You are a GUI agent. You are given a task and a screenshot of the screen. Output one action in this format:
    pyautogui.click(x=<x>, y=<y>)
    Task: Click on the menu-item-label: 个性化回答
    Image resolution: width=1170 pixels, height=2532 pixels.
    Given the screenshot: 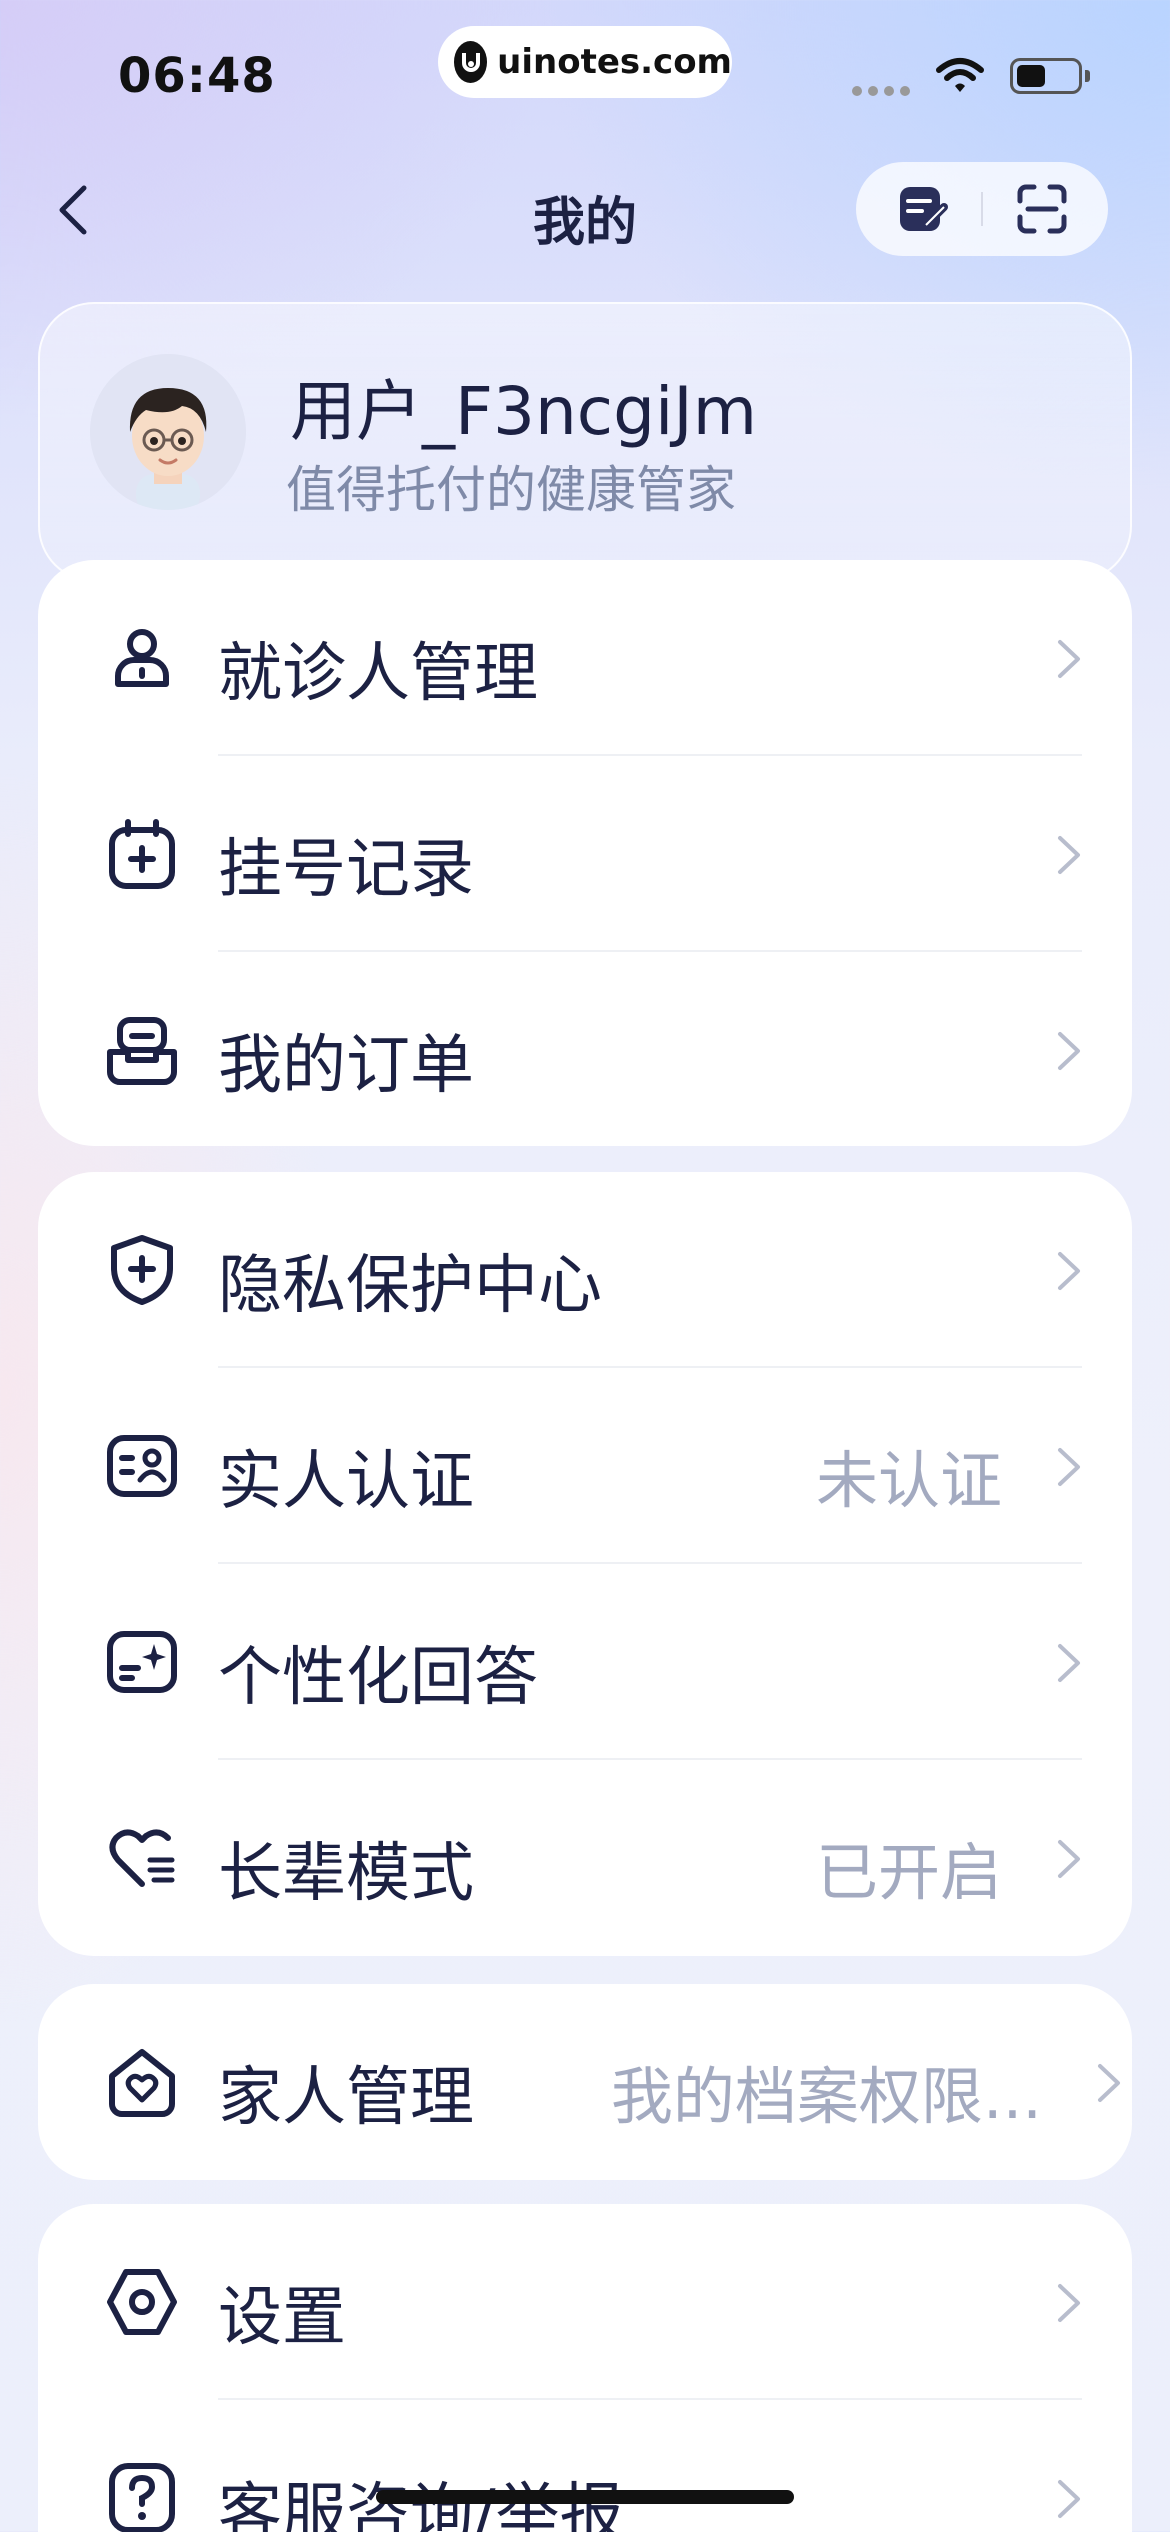 What is the action you would take?
    pyautogui.click(x=378, y=1678)
    